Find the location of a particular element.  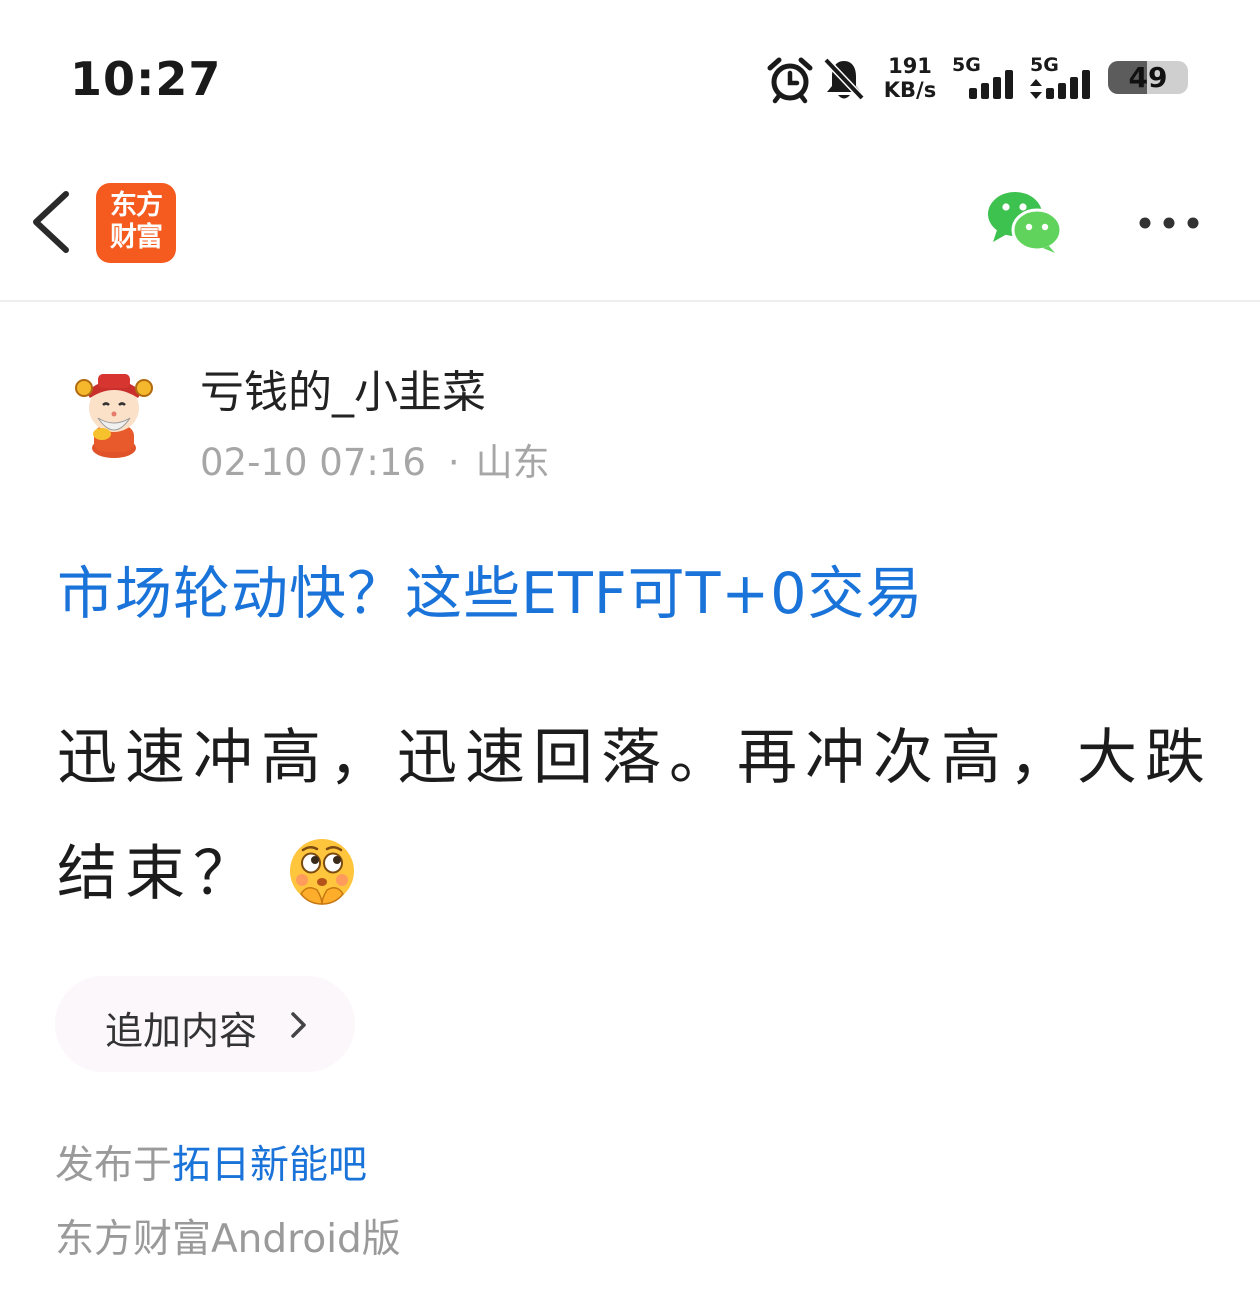

status-bar: 10:27 191 KB/s 5G 5G 49 is located at coordinates (630, 75).